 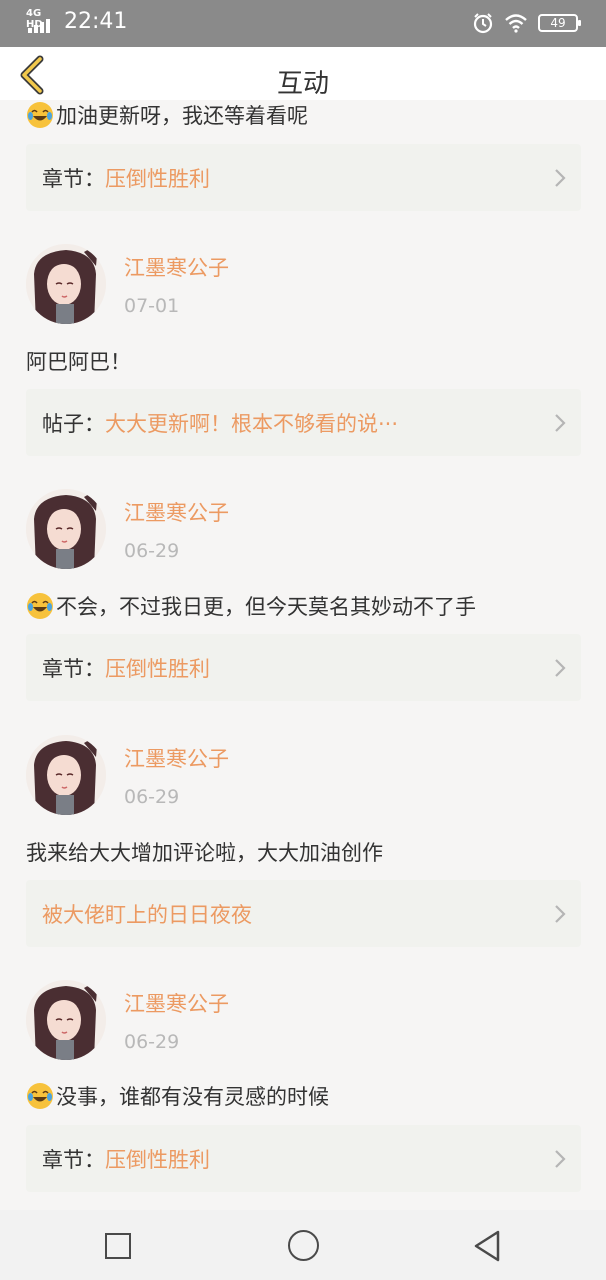 What do you see at coordinates (303, 913) in the screenshot?
I see `reference-card: 被大佬盯上的日日夜夜` at bounding box center [303, 913].